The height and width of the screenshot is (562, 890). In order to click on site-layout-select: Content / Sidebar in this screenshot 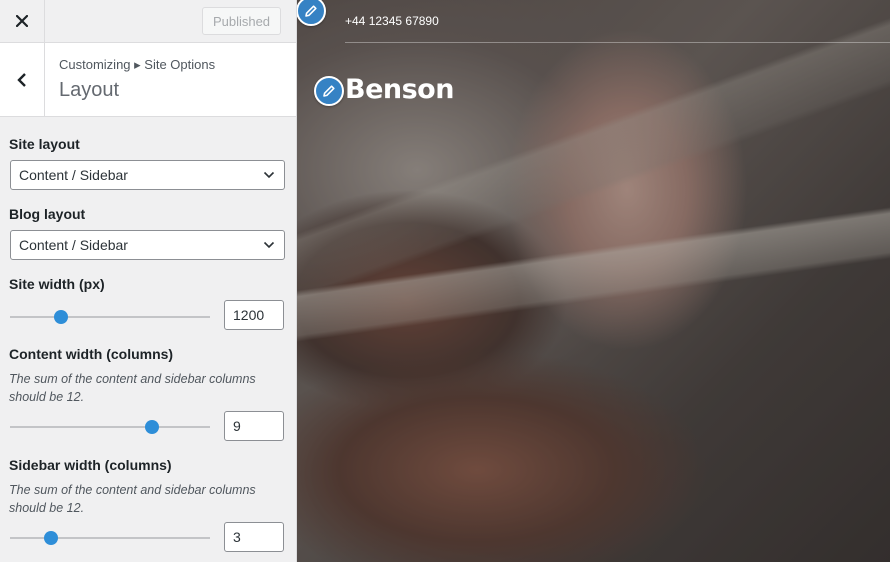, I will do `click(147, 175)`.